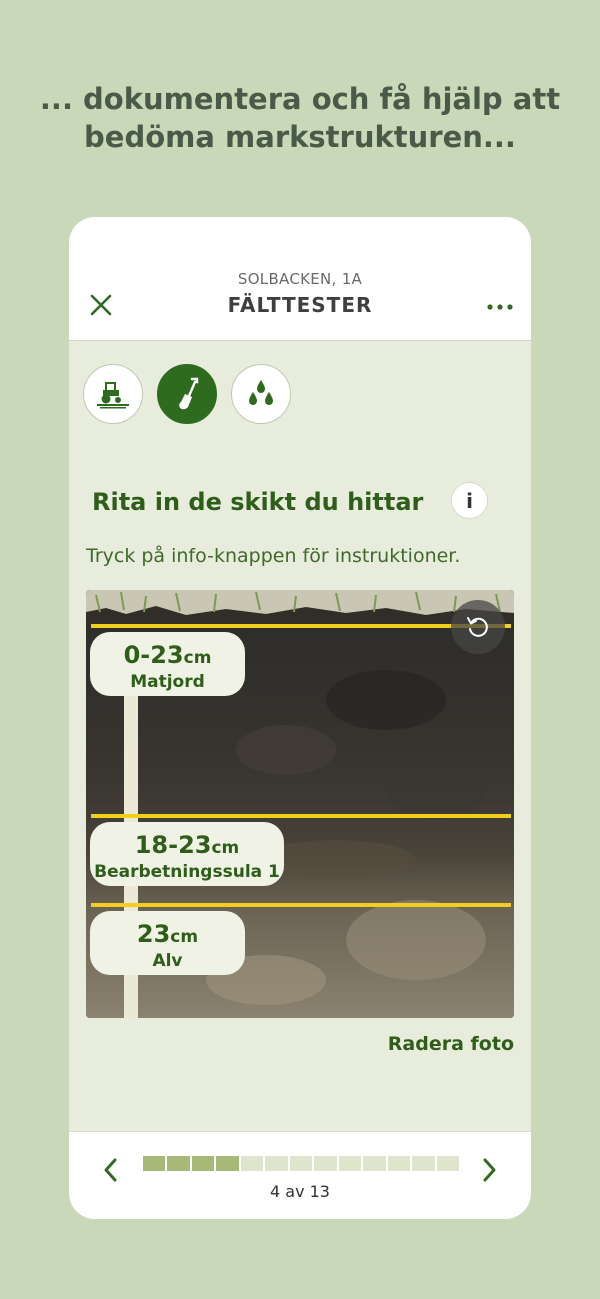  What do you see at coordinates (167, 682) in the screenshot?
I see `layer-name: Matjord` at bounding box center [167, 682].